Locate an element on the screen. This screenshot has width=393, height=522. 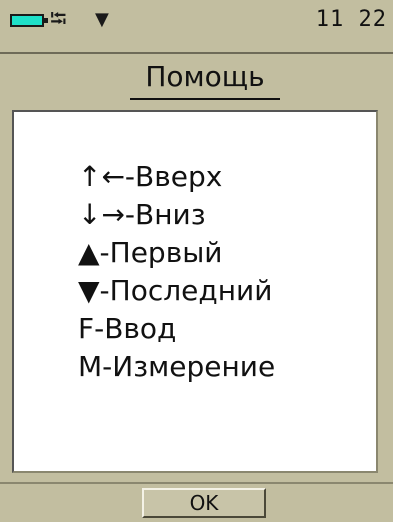
help-line-last: ▼-Последний is located at coordinates (175, 290).